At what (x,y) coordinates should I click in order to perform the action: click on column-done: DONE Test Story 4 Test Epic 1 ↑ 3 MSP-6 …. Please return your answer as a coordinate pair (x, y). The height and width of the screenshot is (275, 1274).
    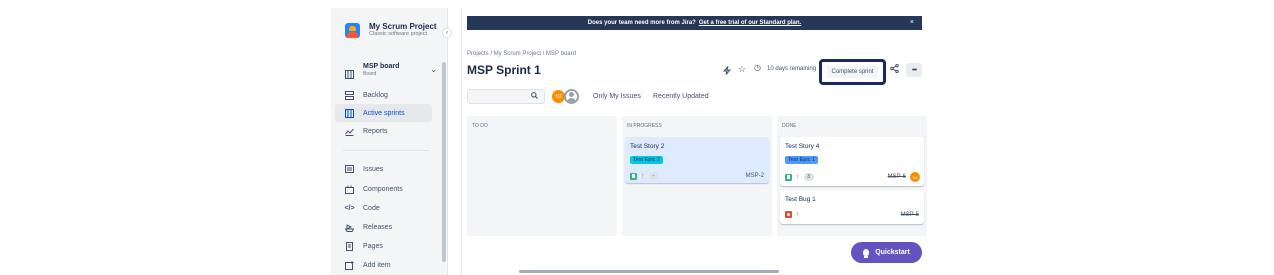
    Looking at the image, I should click on (852, 176).